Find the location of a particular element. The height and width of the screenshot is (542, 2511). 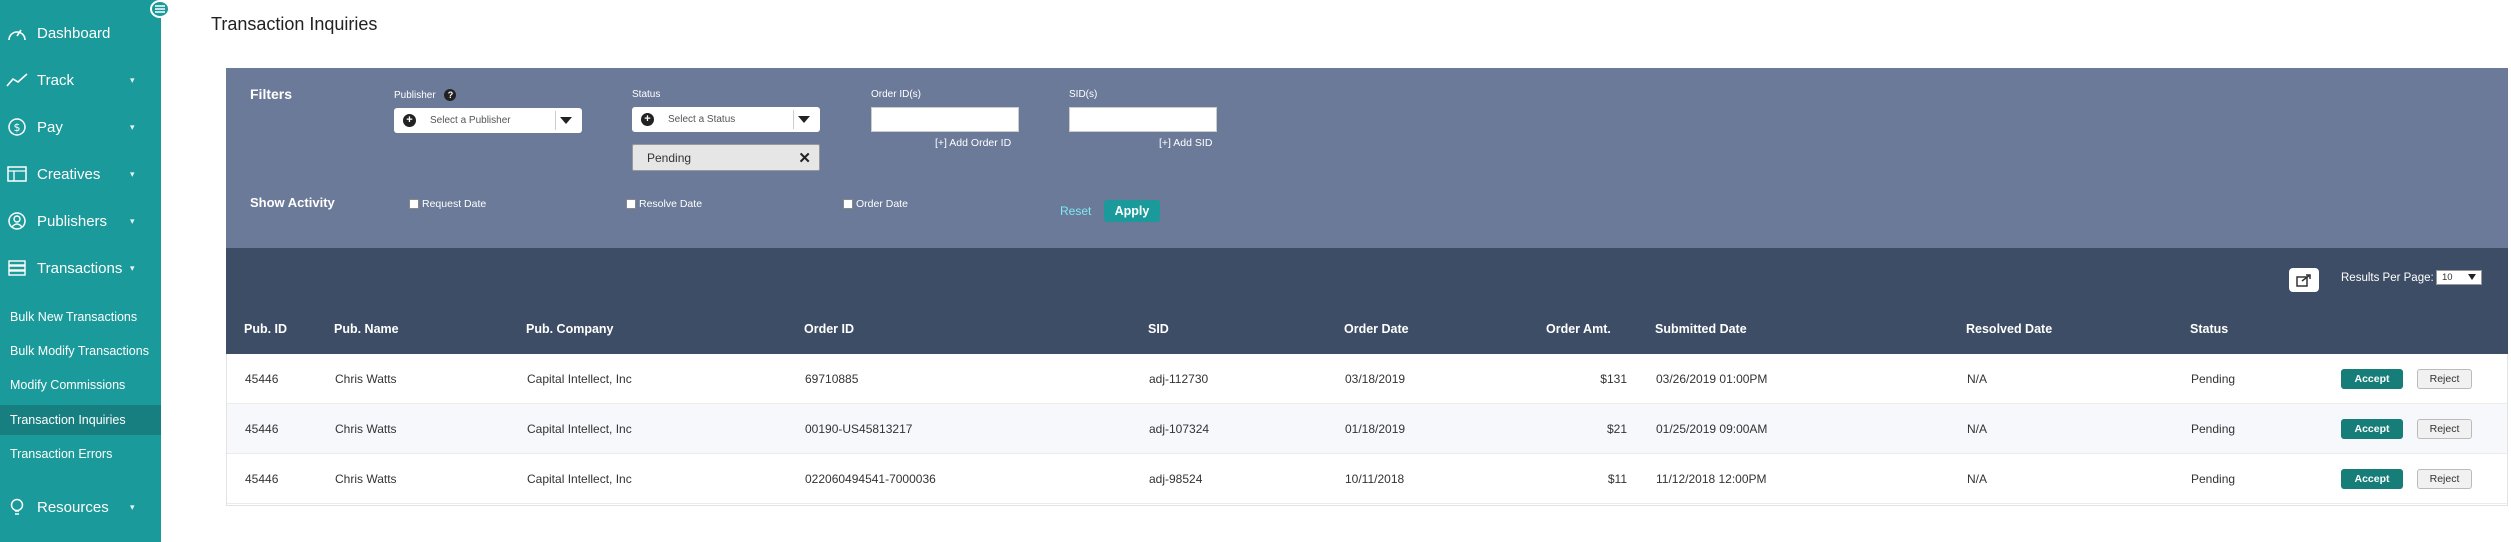

stack-icon is located at coordinates (17, 268).